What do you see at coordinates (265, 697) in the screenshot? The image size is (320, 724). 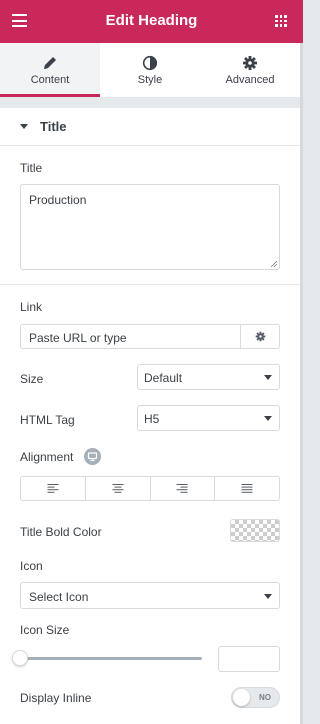 I see `toggle-state-text: NO` at bounding box center [265, 697].